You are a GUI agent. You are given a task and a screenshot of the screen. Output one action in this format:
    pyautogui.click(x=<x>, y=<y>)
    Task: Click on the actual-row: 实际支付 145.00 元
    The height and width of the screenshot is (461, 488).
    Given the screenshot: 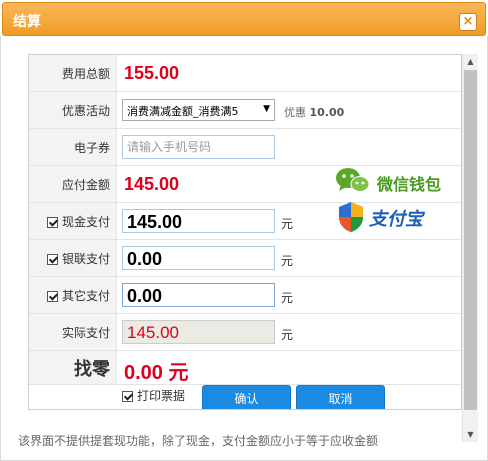 What is the action you would take?
    pyautogui.click(x=245, y=332)
    